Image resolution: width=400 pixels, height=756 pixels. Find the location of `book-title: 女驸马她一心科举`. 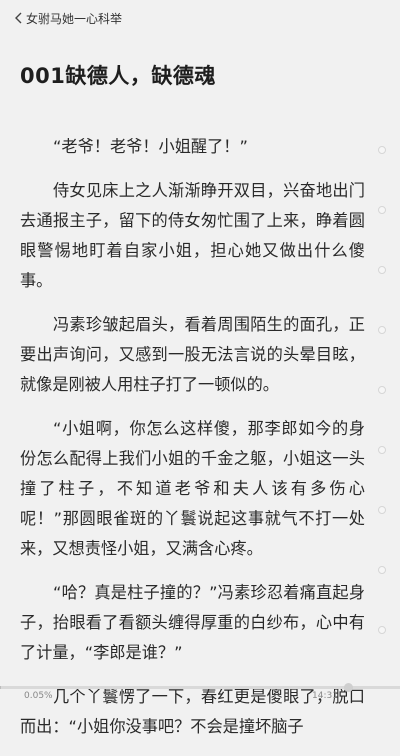

book-title: 女驸马她一心科举 is located at coordinates (74, 18).